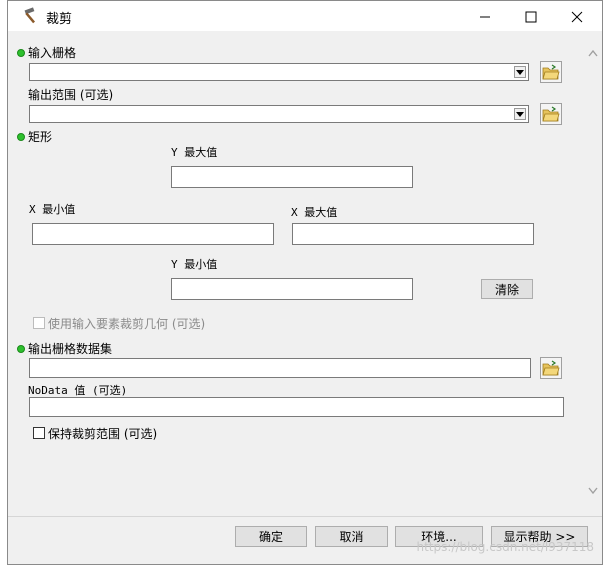 The height and width of the screenshot is (566, 604). I want to click on maximize-button, so click(531, 16).